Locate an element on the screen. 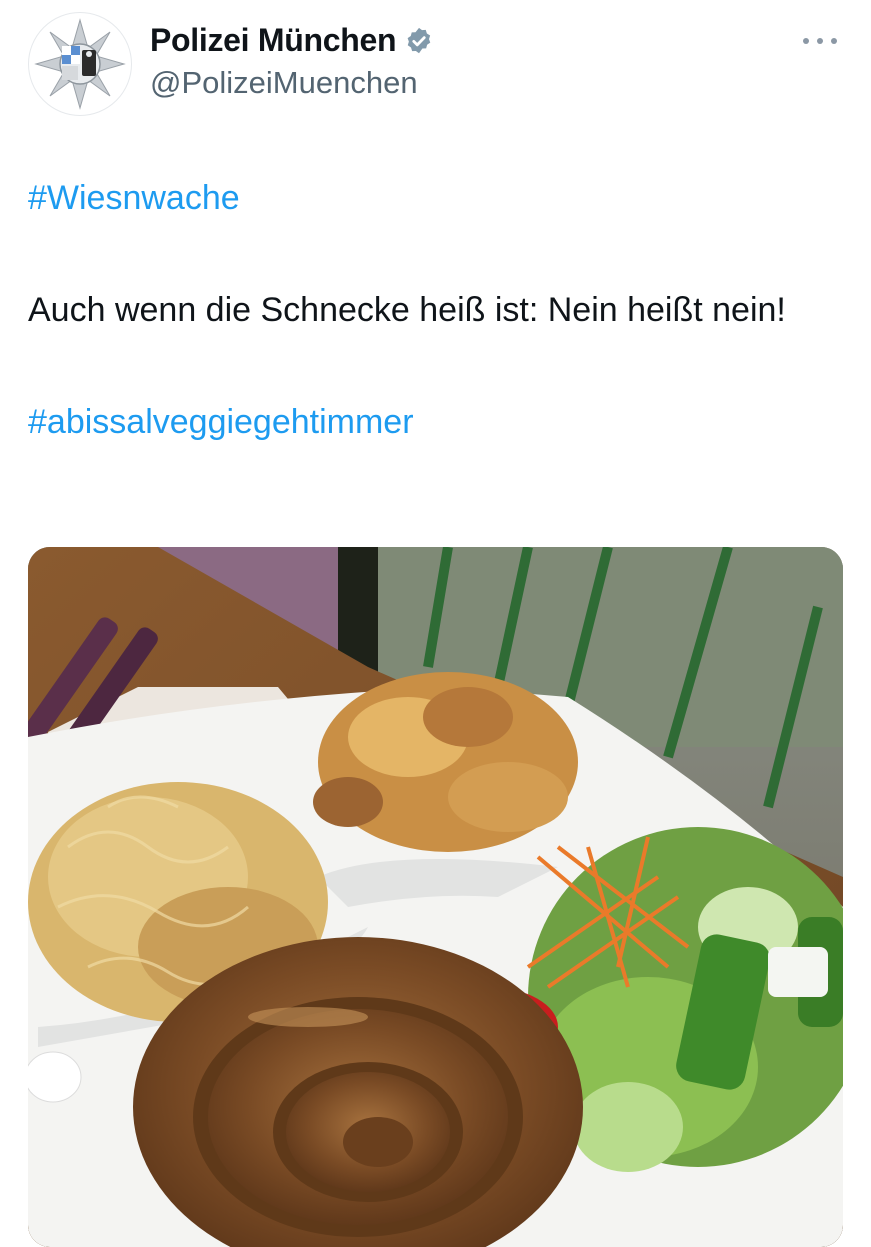 Image resolution: width=871 pixels, height=1247 pixels. avatar is located at coordinates (80, 64).